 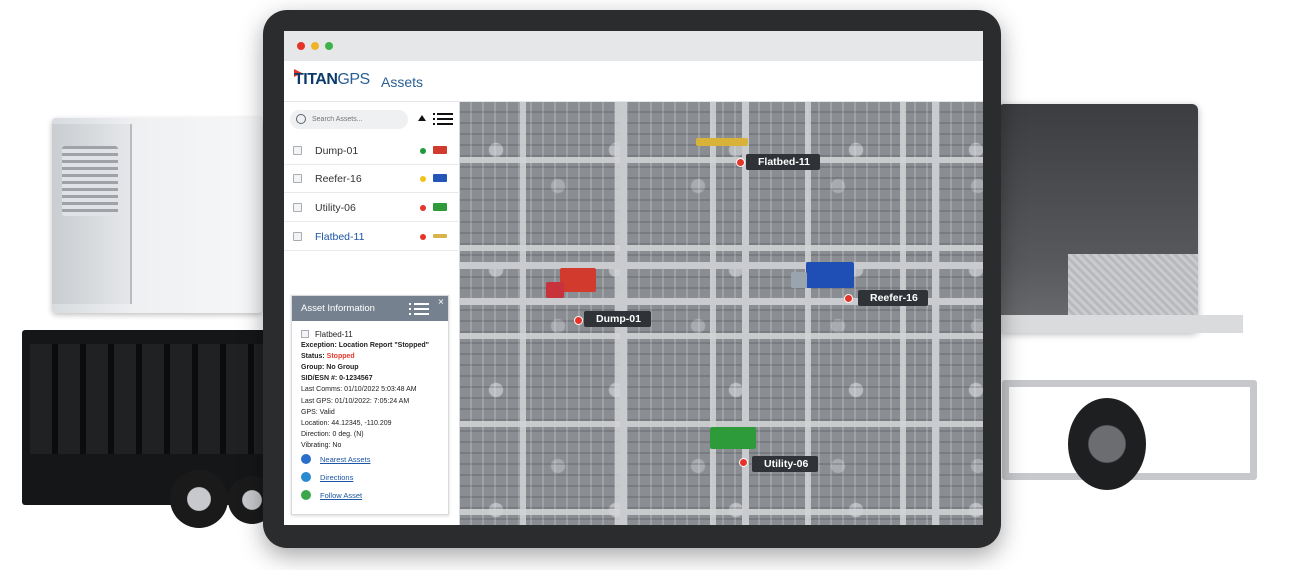 What do you see at coordinates (341, 496) in the screenshot?
I see `link-label: Follow Asset` at bounding box center [341, 496].